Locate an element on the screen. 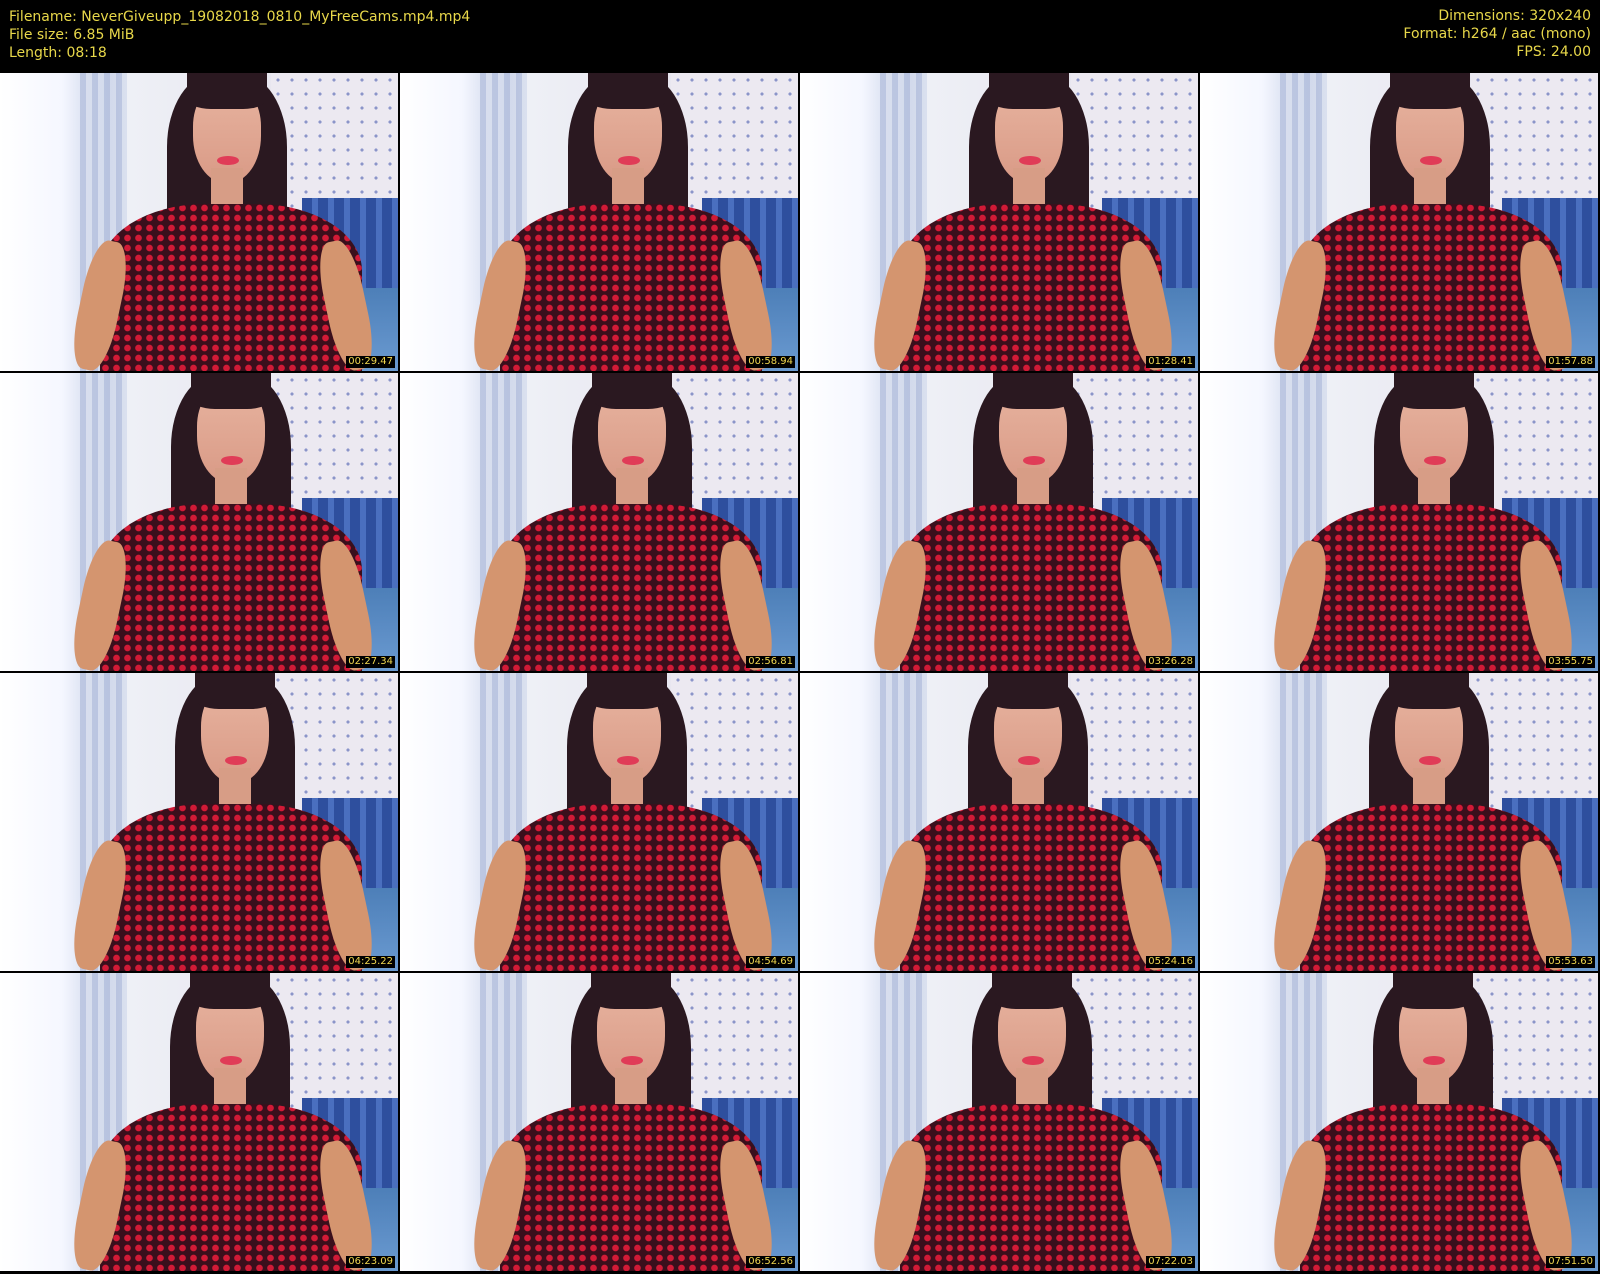 The width and height of the screenshot is (1600, 1274). frame-timestamp: 06:52.56 is located at coordinates (770, 1262).